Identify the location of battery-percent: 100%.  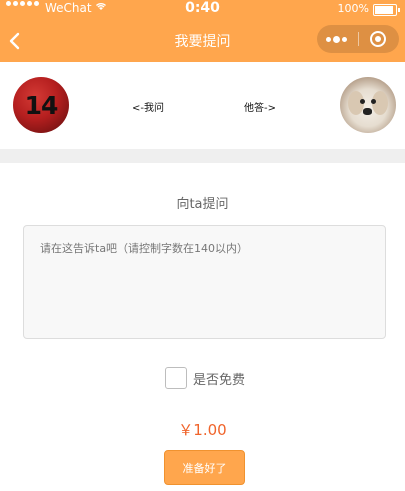
(353, 8).